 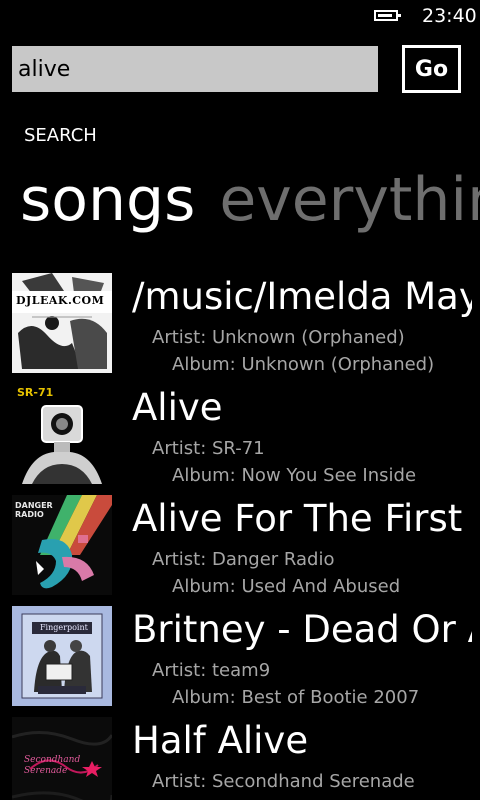 I want to click on album-art: DJLEAK.COM, so click(x=62, y=323).